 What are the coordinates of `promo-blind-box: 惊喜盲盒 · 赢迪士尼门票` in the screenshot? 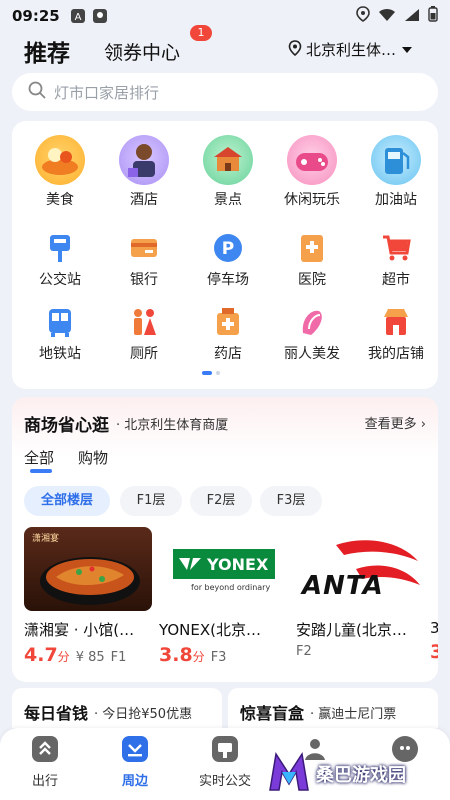 It's located at (333, 708).